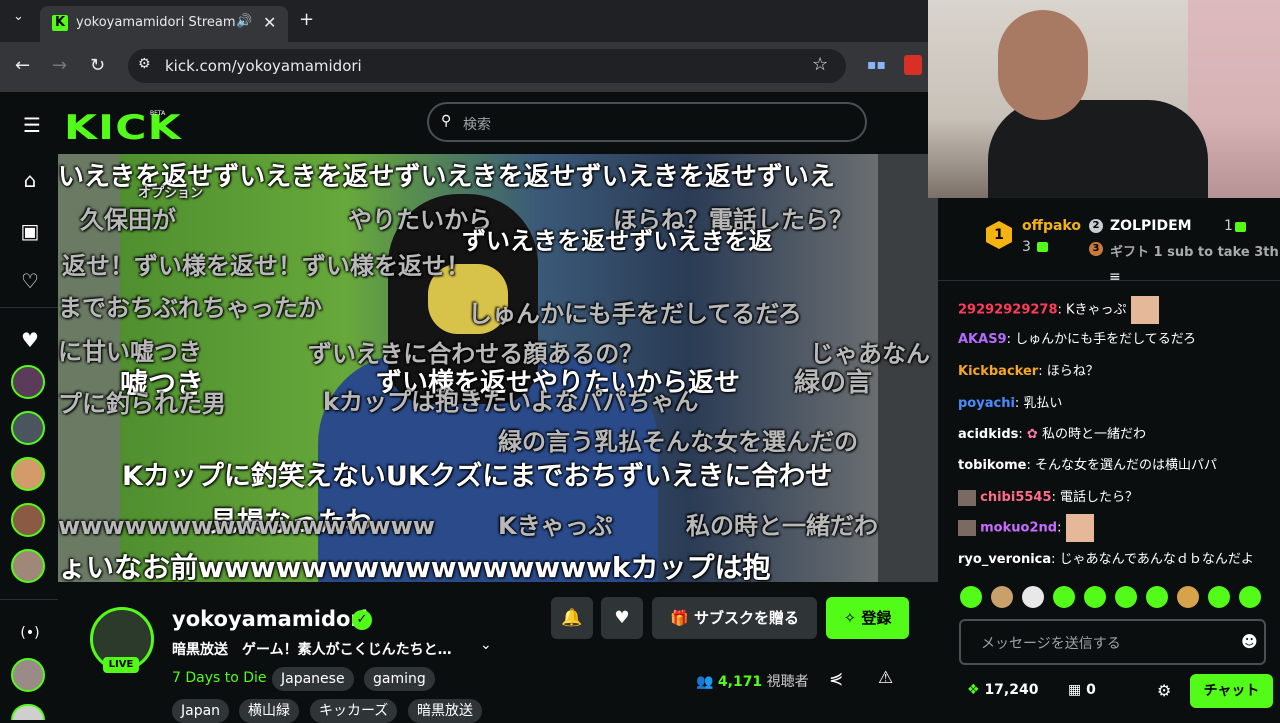 The height and width of the screenshot is (723, 1280). I want to click on tag-chip: 暗黒放送, so click(445, 711).